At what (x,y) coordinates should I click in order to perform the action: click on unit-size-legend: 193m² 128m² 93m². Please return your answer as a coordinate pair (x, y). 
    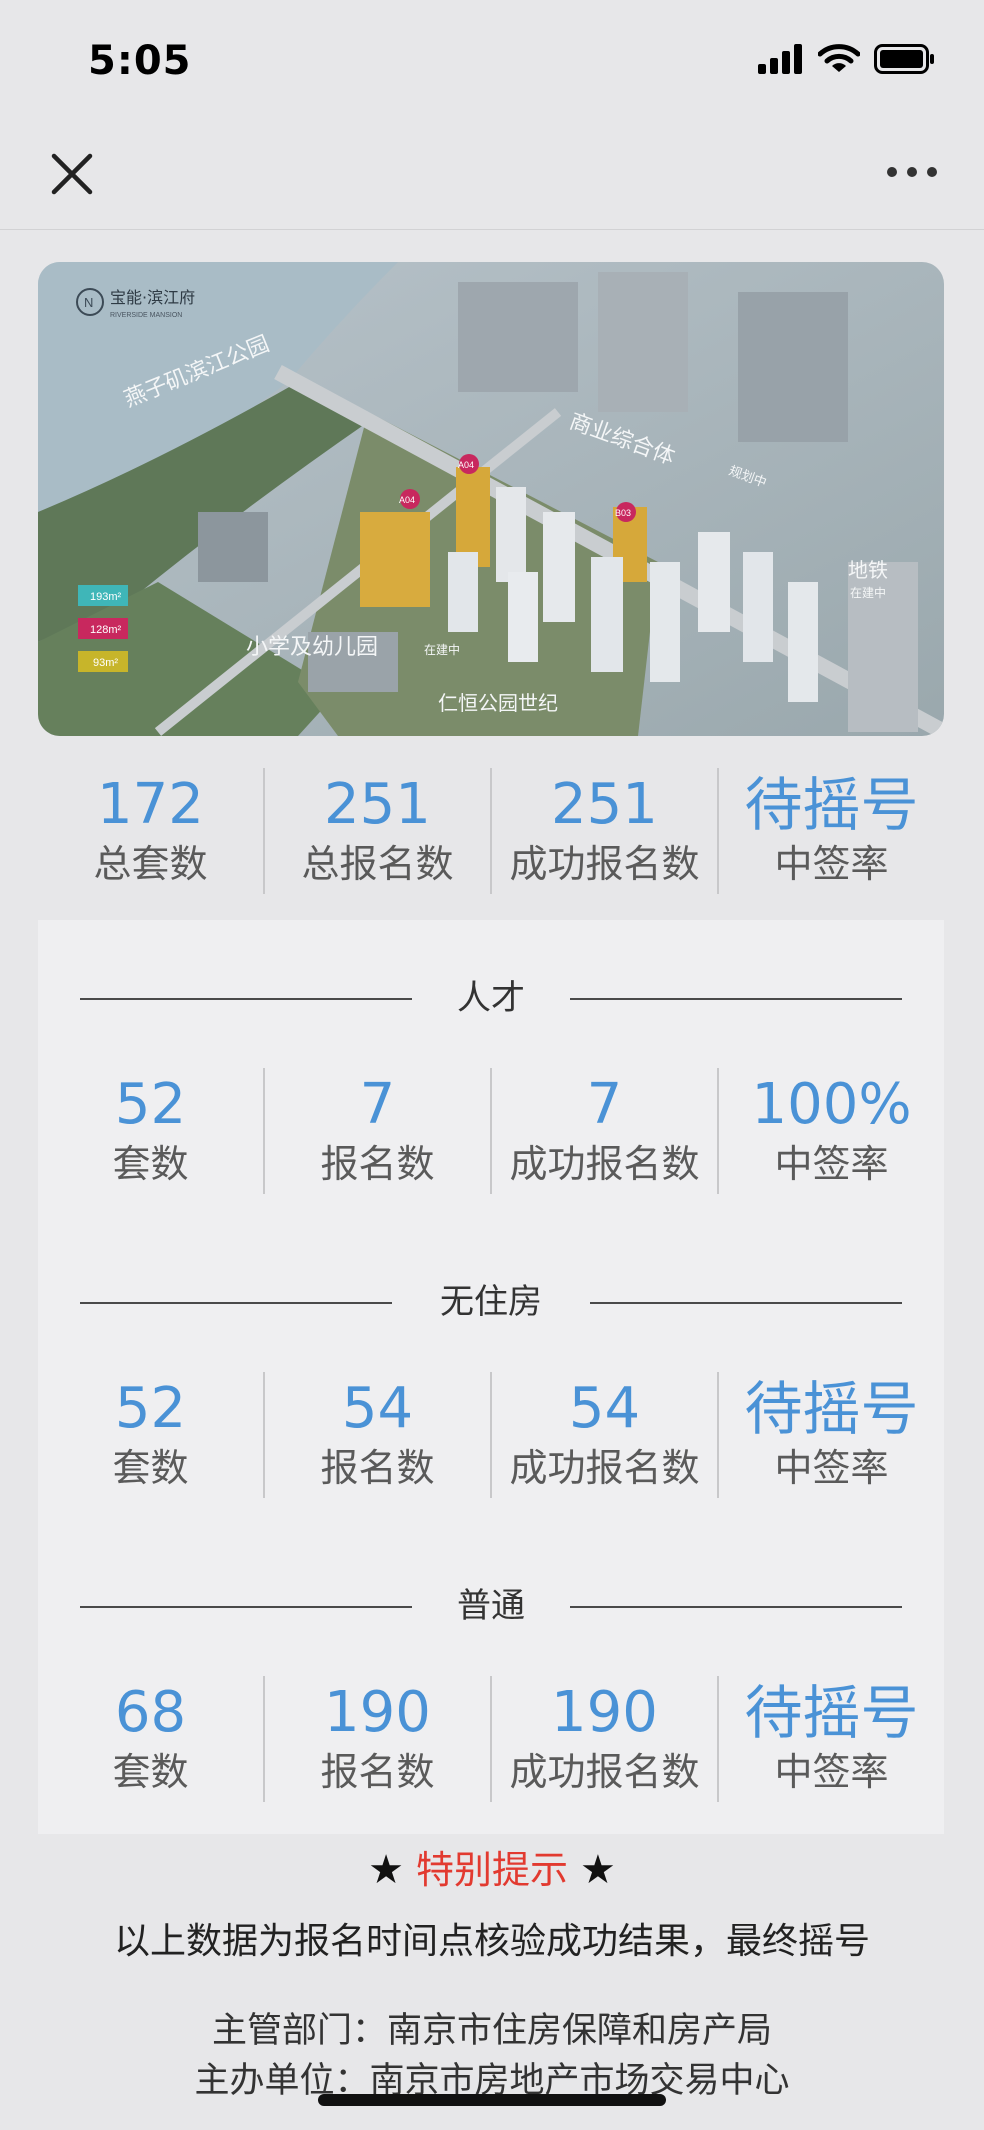
    Looking at the image, I should click on (103, 628).